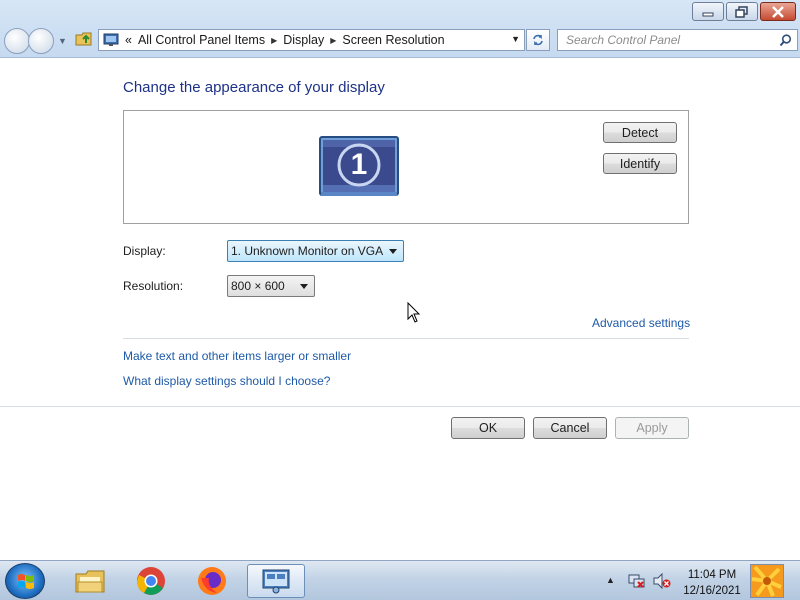 This screenshot has width=800, height=600. Describe the element at coordinates (111, 39) in the screenshot. I see `control-panel-icon` at that location.